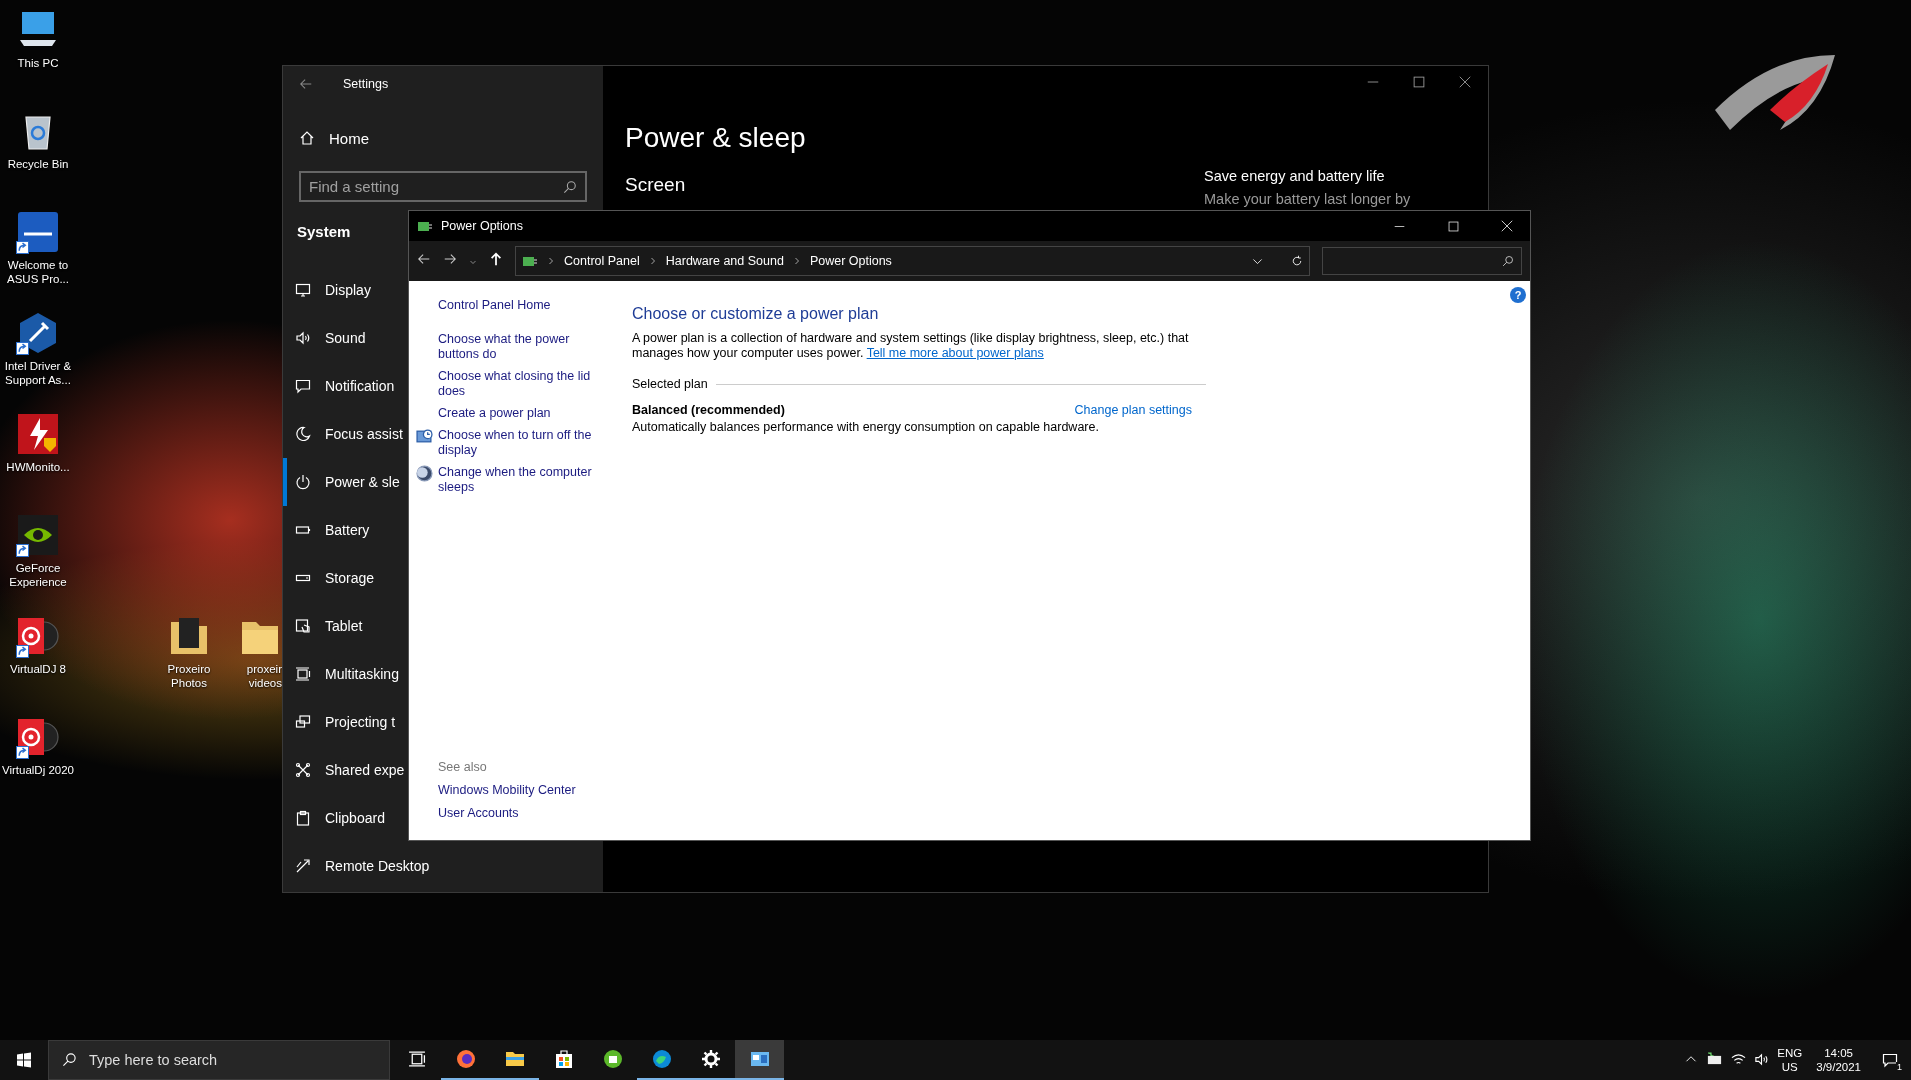  I want to click on link: Create a power plan, so click(494, 413).